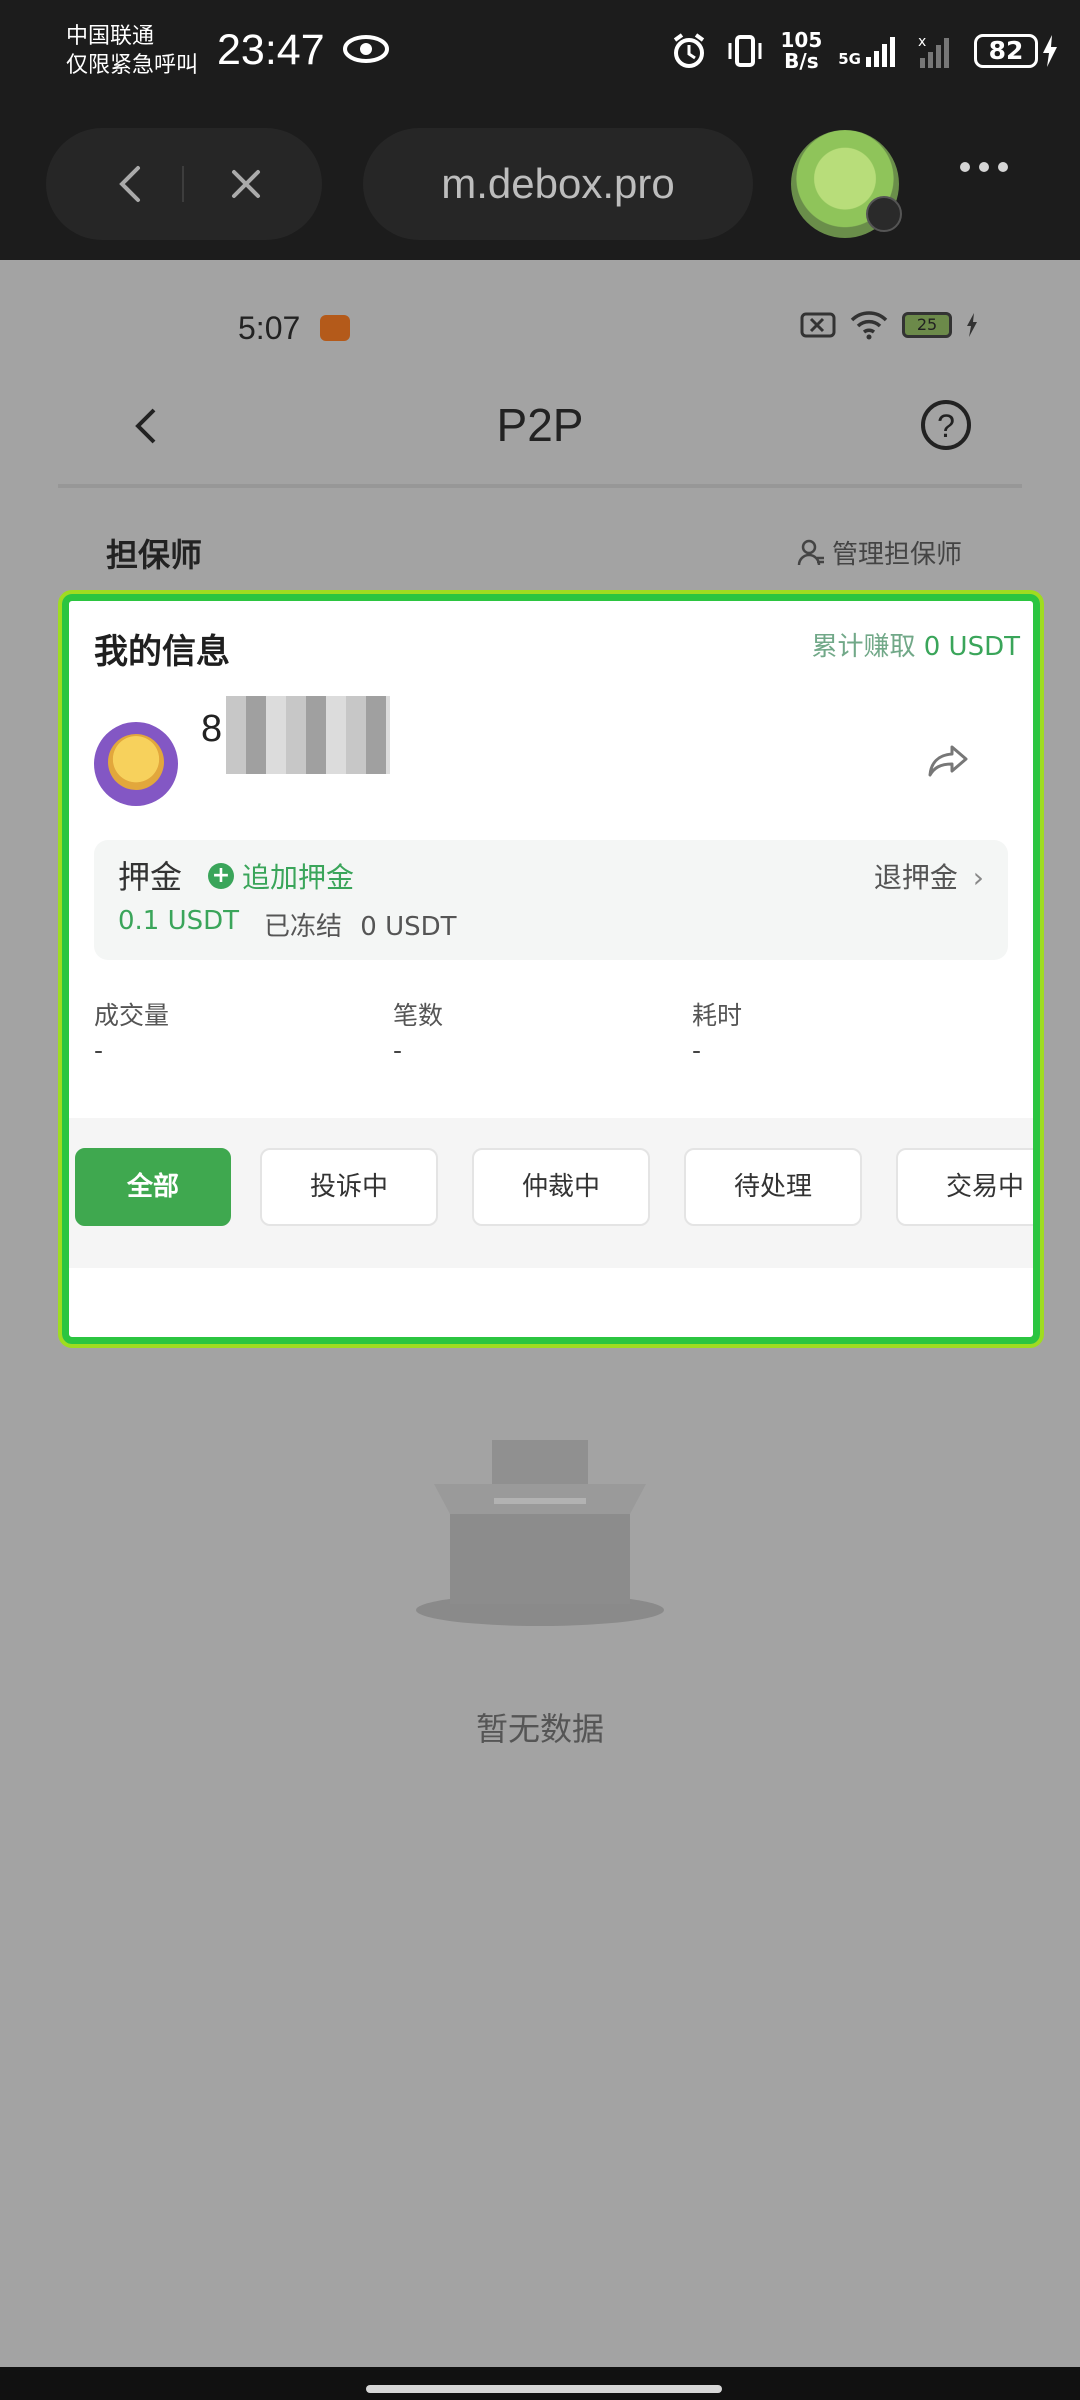 The width and height of the screenshot is (1080, 2400). Describe the element at coordinates (136, 764) in the screenshot. I see `user-avatar` at that location.